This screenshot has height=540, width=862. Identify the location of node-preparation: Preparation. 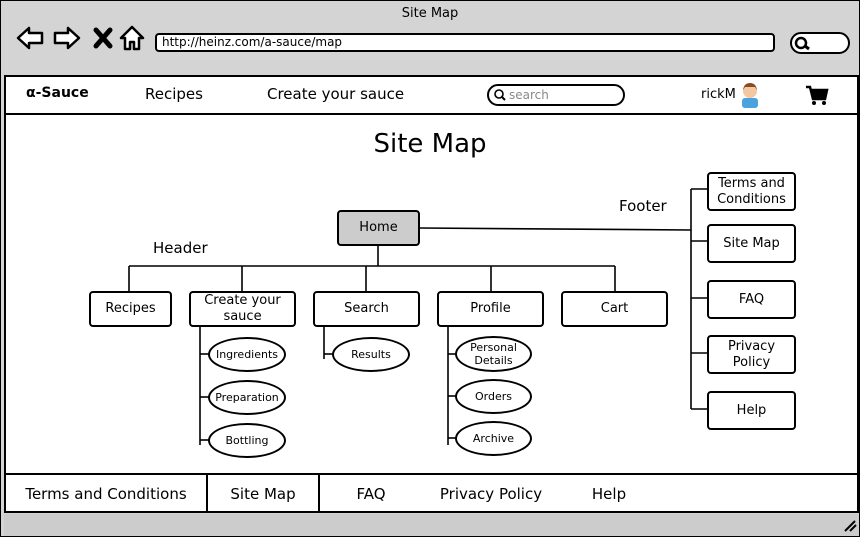
(247, 397).